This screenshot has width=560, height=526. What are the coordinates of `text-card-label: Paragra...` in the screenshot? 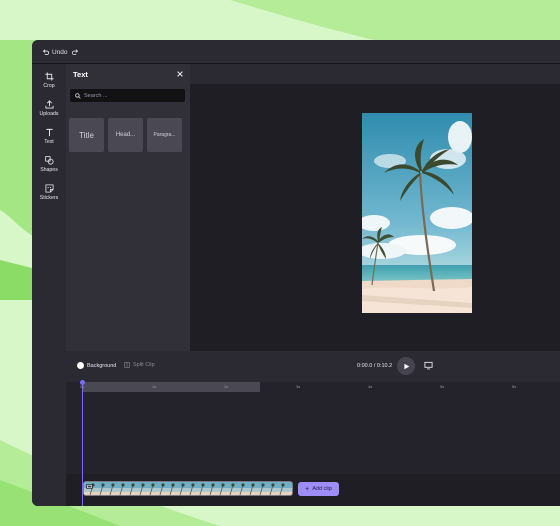 It's located at (164, 135).